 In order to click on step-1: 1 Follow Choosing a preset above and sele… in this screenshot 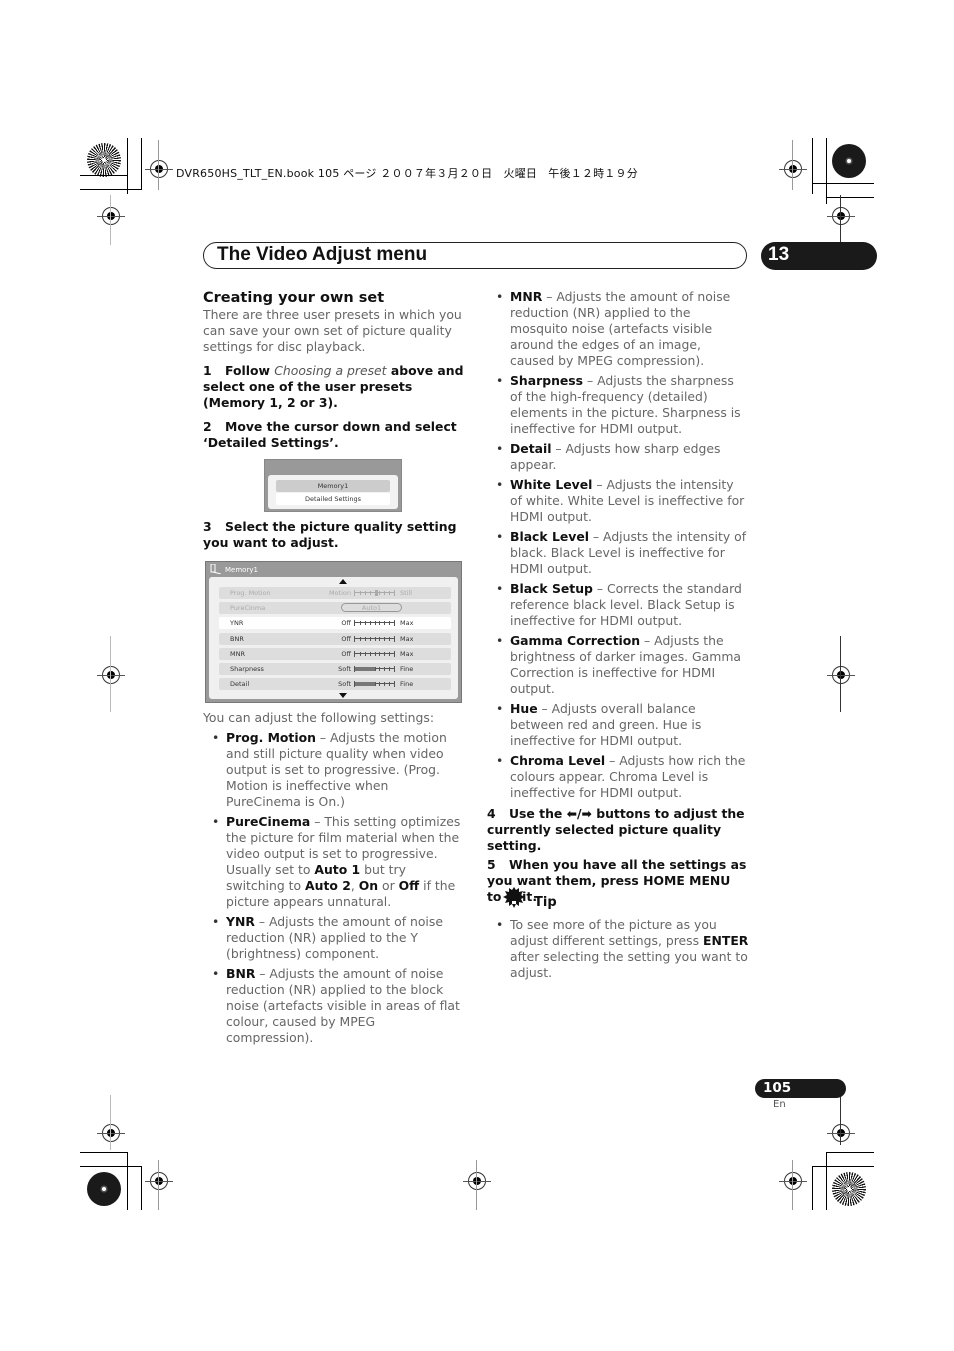, I will do `click(333, 386)`.